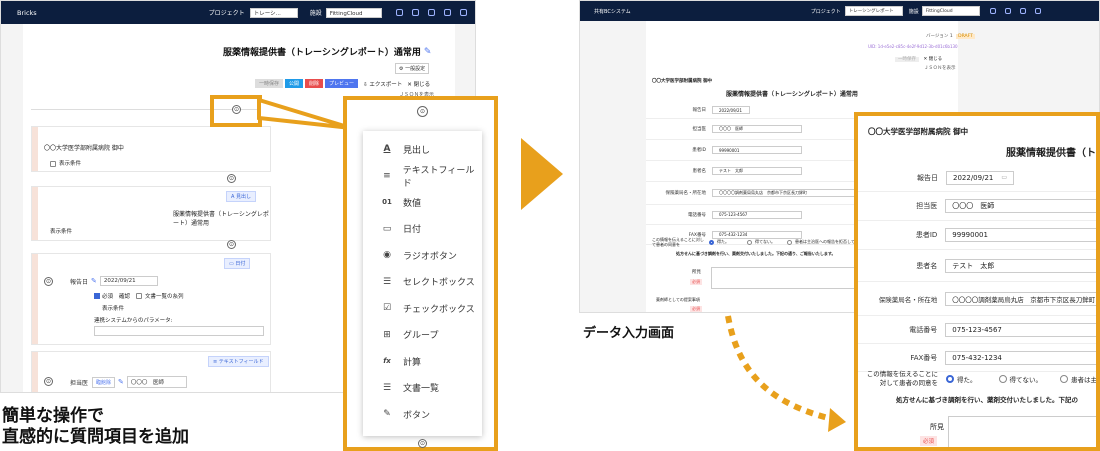  What do you see at coordinates (940, 68) in the screenshot?
I see `right-json-link: ＪＳＯＮを表示` at bounding box center [940, 68].